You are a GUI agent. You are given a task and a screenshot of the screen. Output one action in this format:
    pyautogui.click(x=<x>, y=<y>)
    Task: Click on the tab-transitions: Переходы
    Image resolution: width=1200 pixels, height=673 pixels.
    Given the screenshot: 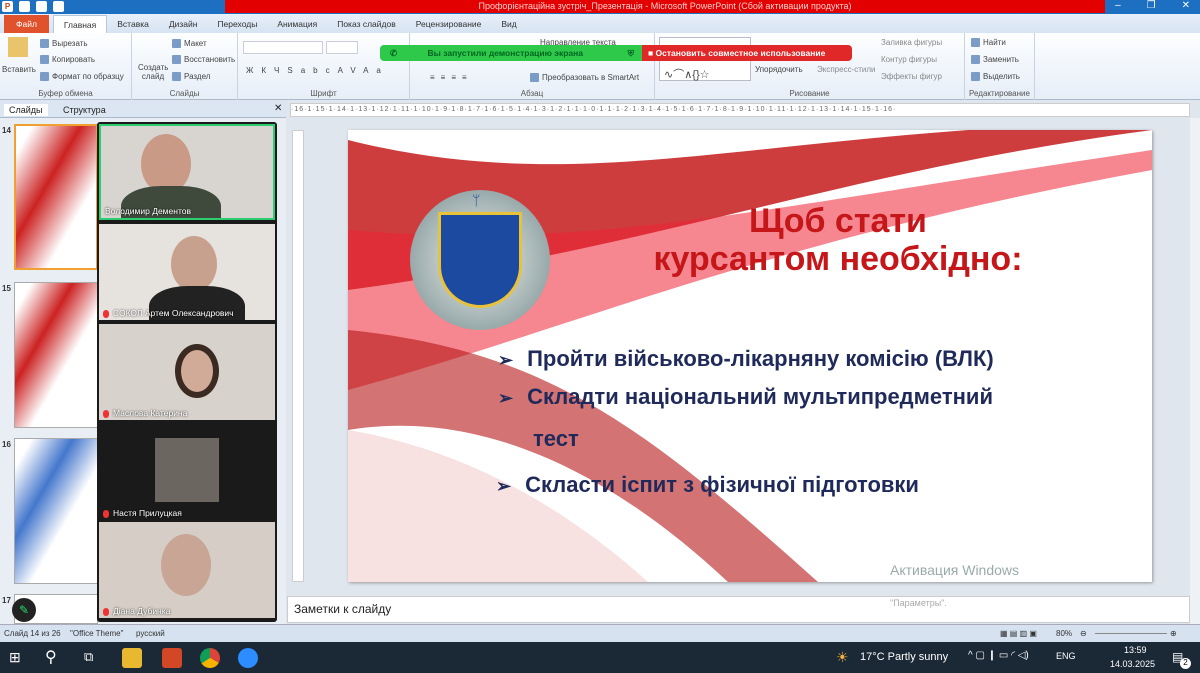 What is the action you would take?
    pyautogui.click(x=237, y=24)
    